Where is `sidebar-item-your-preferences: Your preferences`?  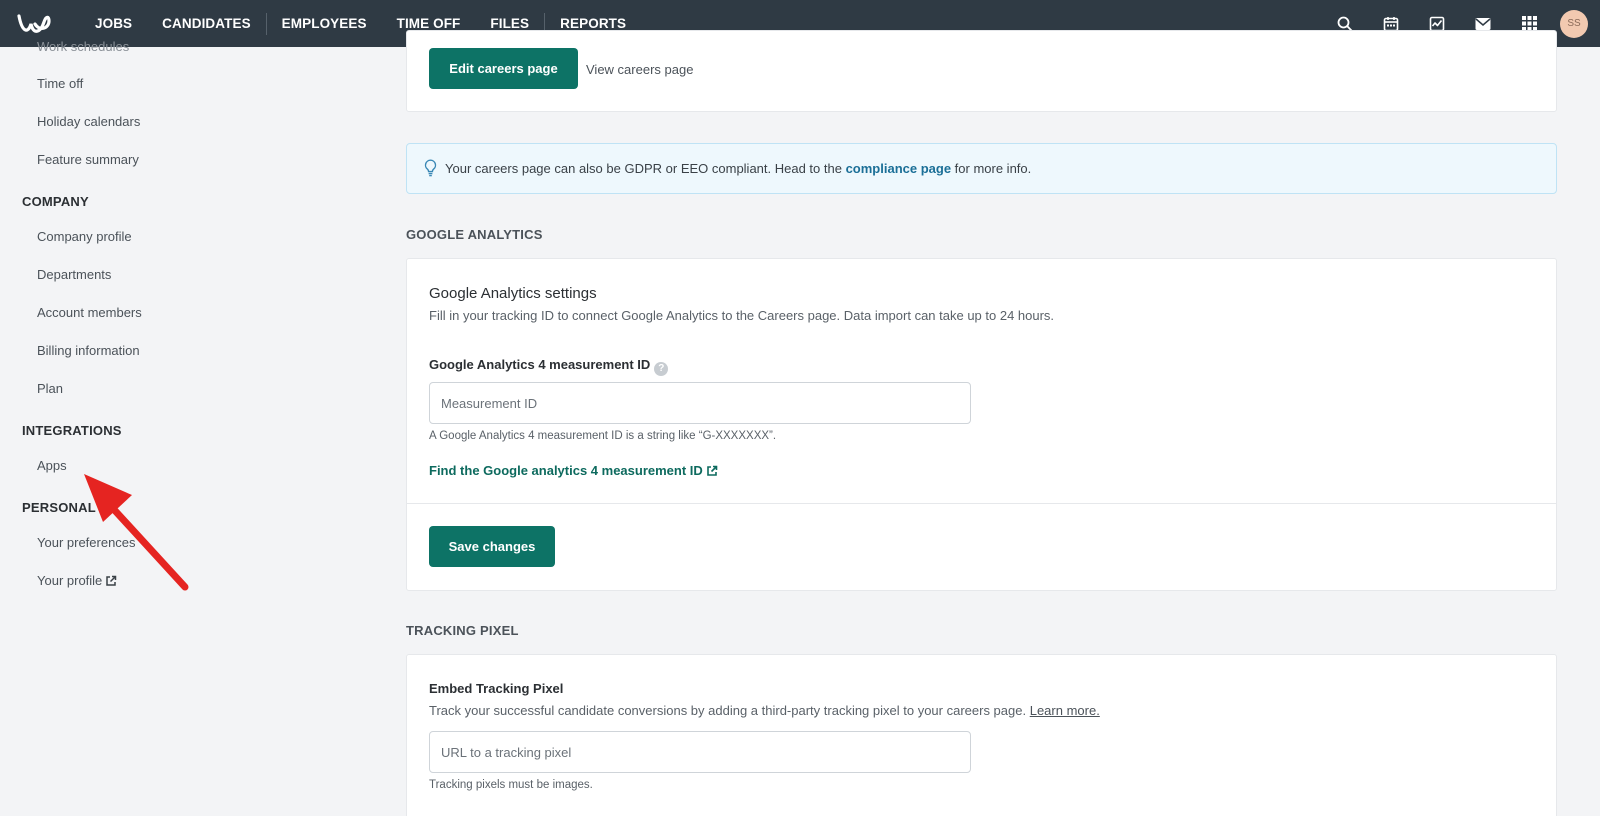
sidebar-item-your-preferences: Your preferences is located at coordinates (86, 542).